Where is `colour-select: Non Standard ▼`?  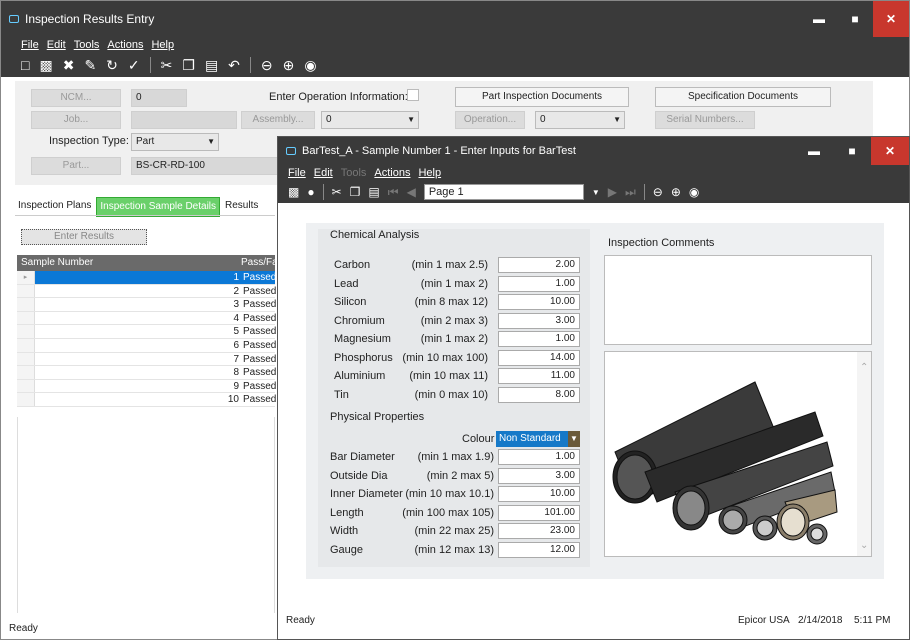
colour-select: Non Standard ▼ is located at coordinates (538, 439).